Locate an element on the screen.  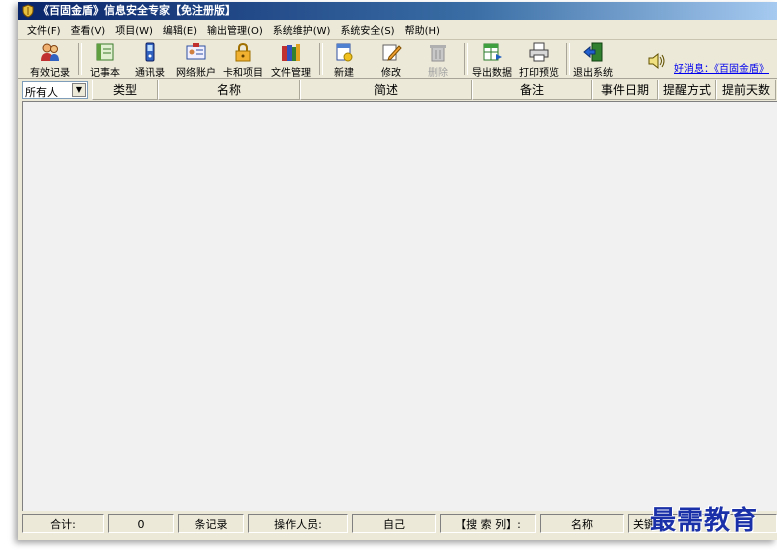
cards-button: 卡和项目 is located at coordinates (243, 60).